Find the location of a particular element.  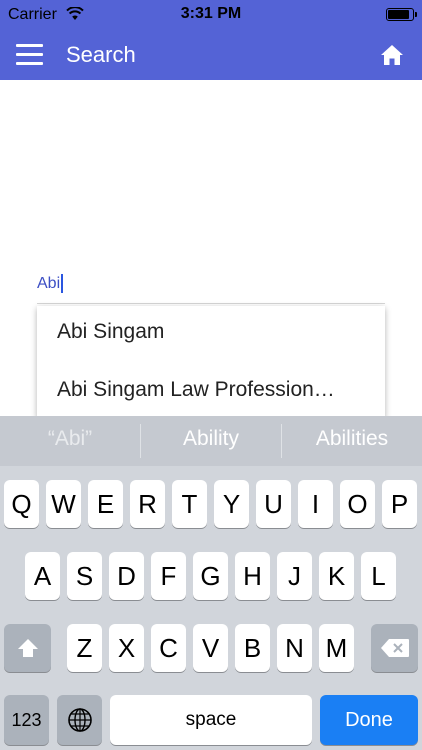

done-key: Done is located at coordinates (369, 720).